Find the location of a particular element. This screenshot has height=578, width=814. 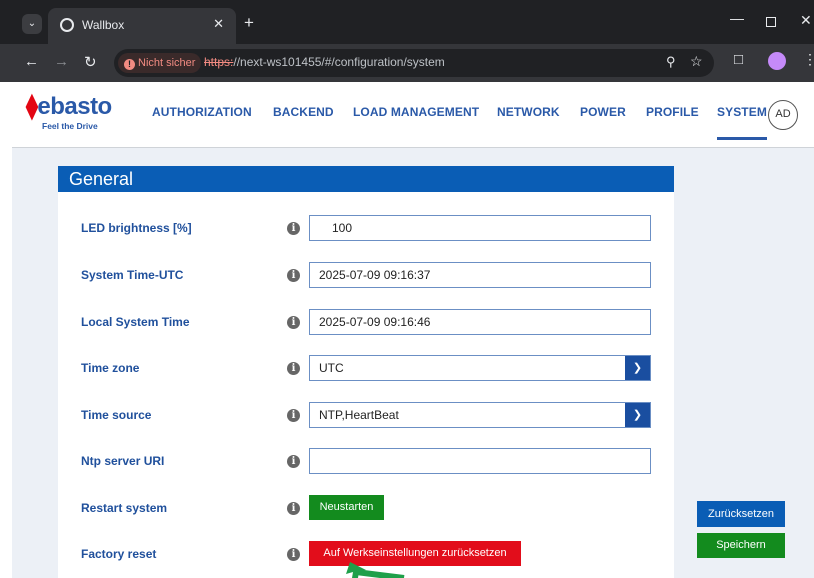

logo-tagline: Feel the Drive is located at coordinates (70, 126).